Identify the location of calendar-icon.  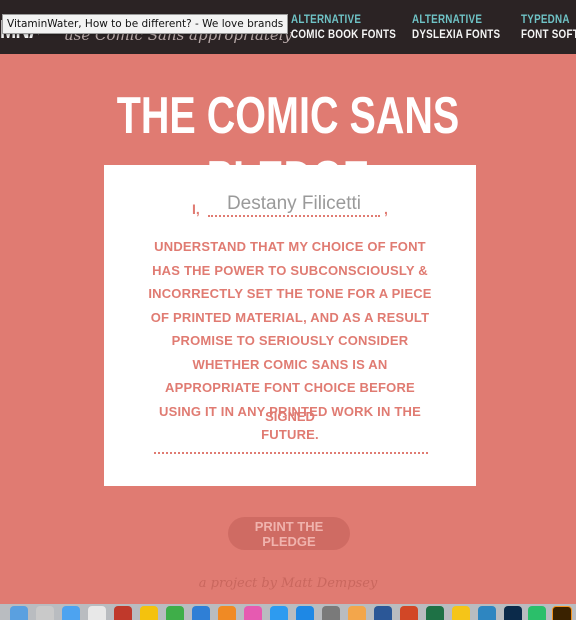
(97, 613).